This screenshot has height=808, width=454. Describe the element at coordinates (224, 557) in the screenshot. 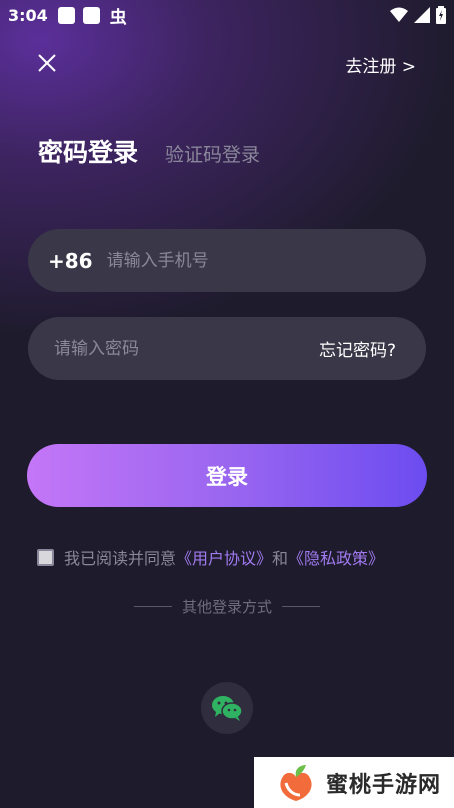

I see `user-agreement-link: 《用户协议》` at that location.